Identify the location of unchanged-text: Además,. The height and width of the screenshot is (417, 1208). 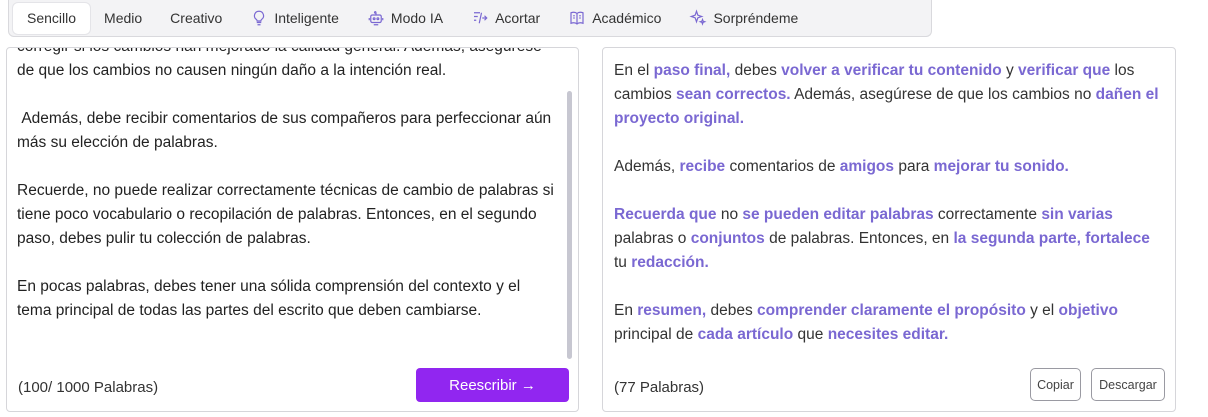
(647, 166).